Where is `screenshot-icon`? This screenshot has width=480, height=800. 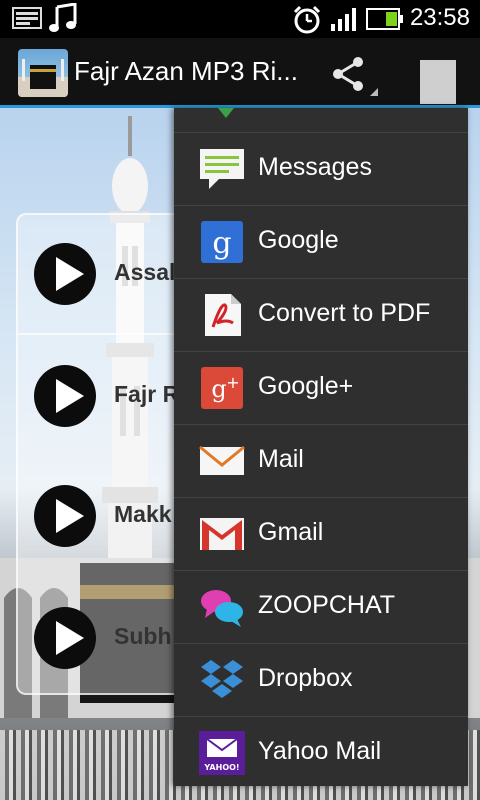 screenshot-icon is located at coordinates (27, 20).